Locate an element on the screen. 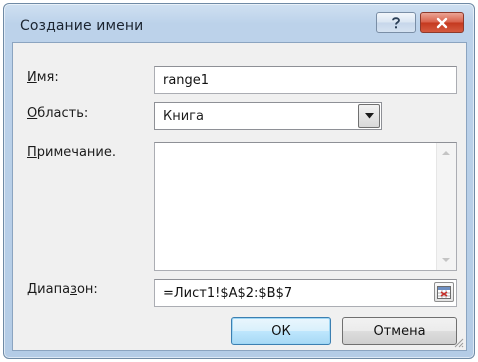 This screenshot has width=478, height=362. comment-label: Примечание. is located at coordinates (71, 152).